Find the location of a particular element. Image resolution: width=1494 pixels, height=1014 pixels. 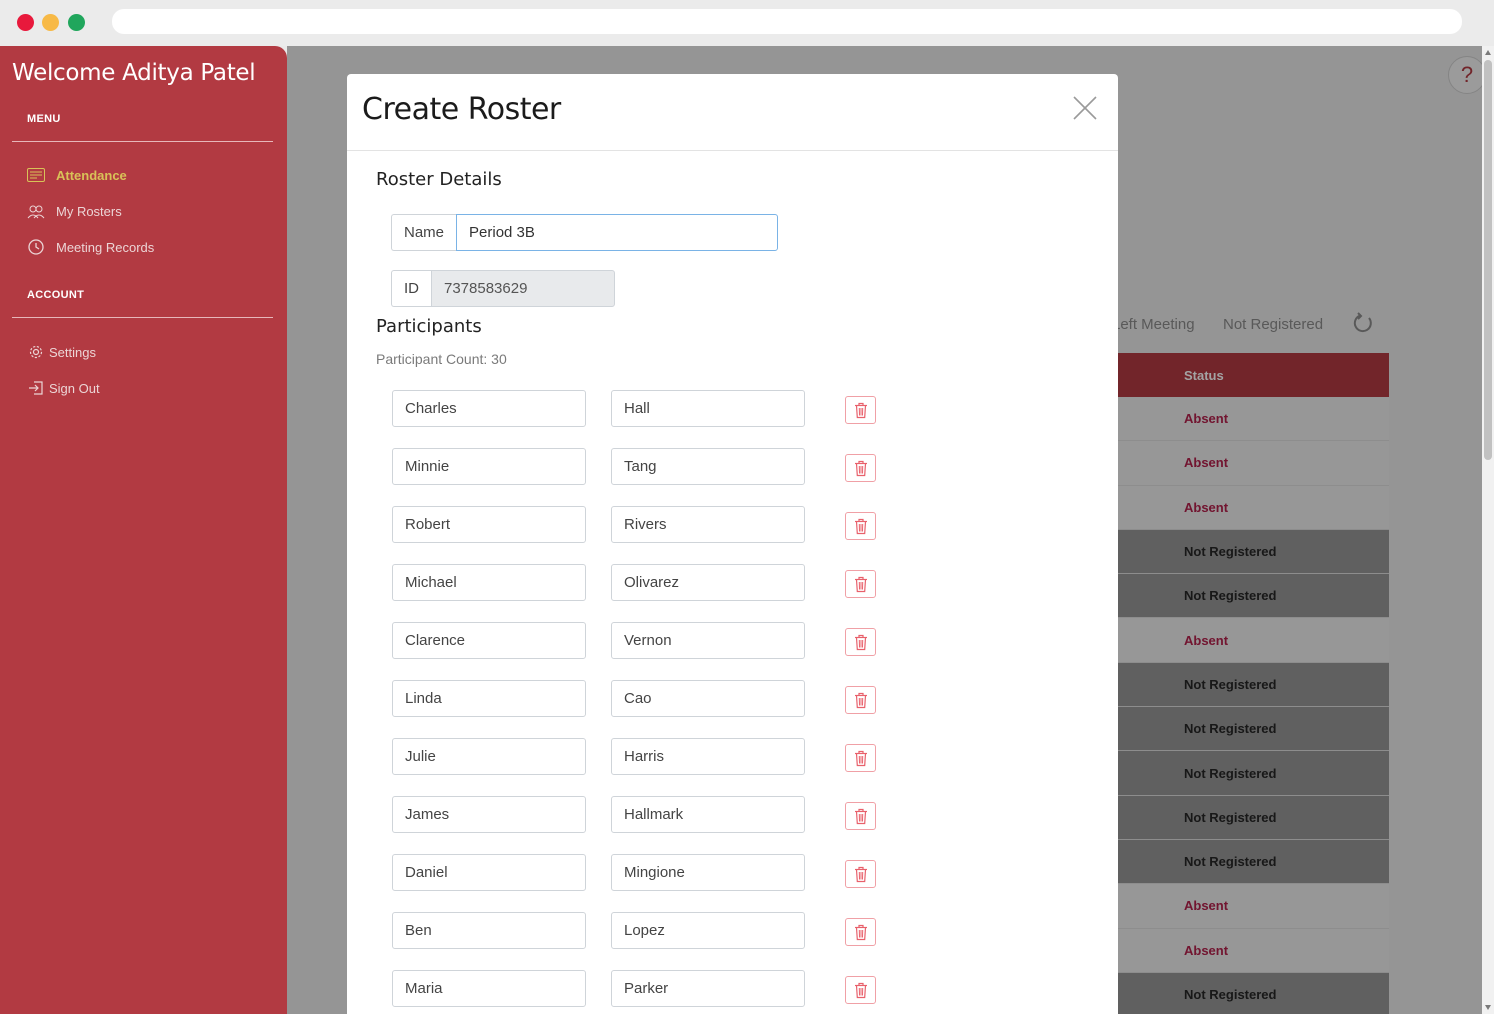

gear-icon is located at coordinates (36, 352).